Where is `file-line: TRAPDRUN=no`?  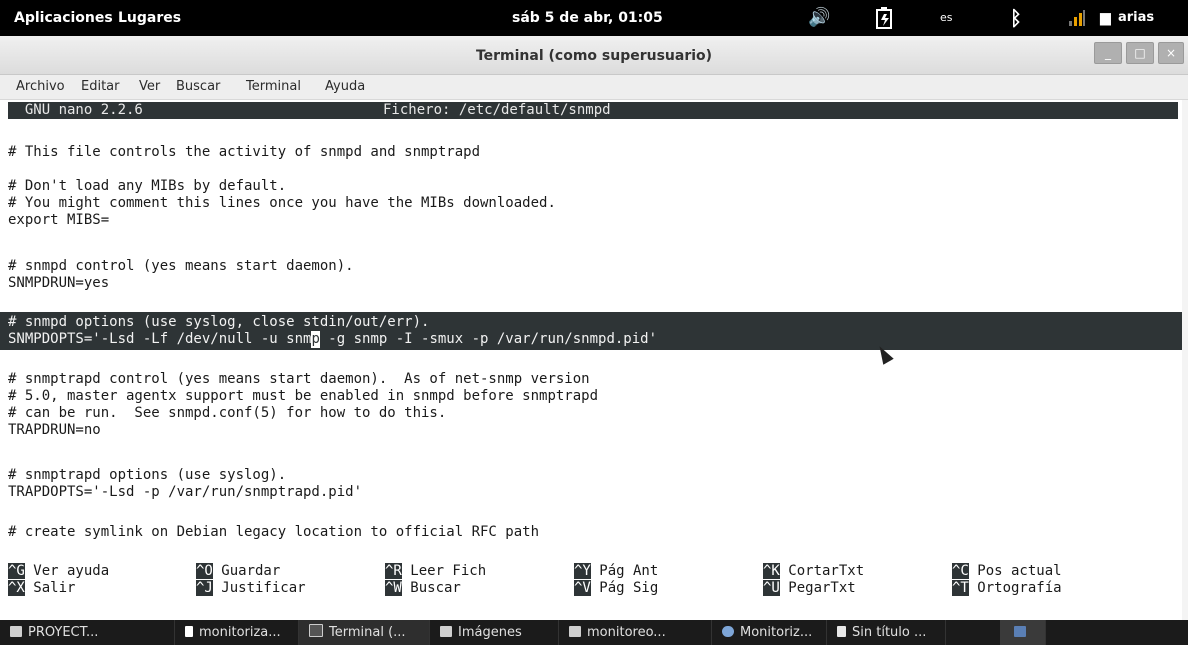 file-line: TRAPDRUN=no is located at coordinates (54, 430).